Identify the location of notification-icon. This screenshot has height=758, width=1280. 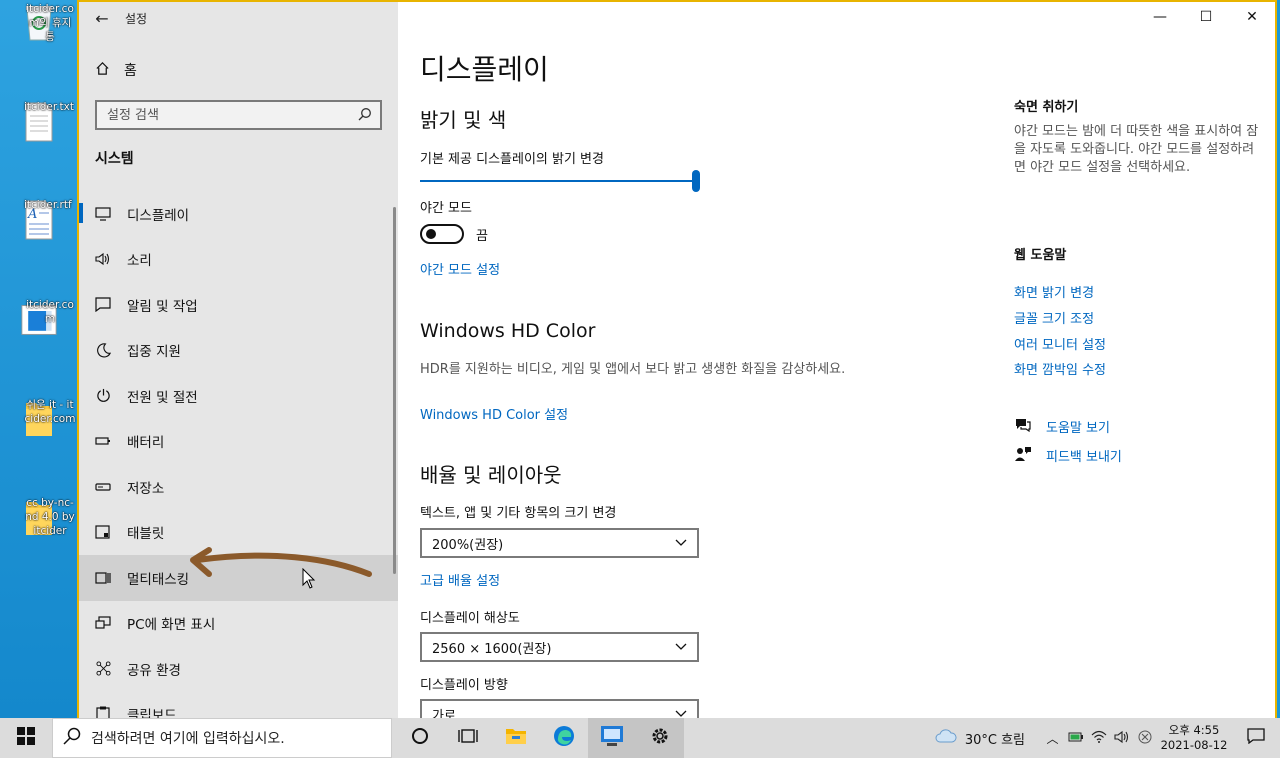
(1256, 738).